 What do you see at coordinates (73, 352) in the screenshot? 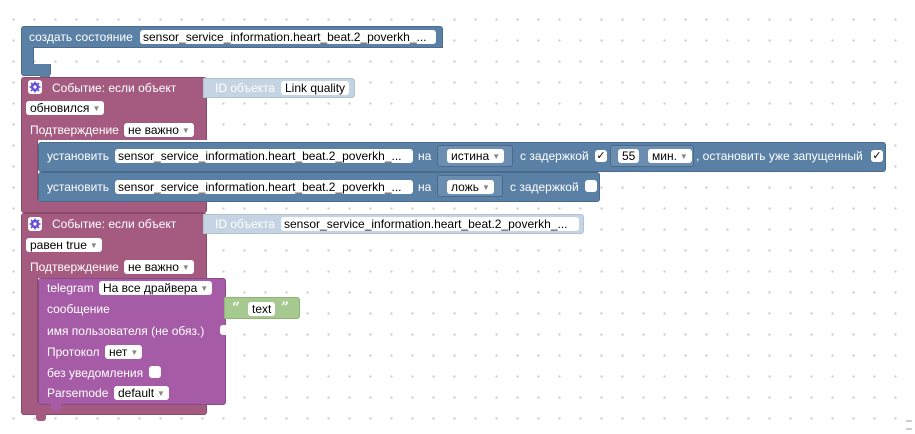
I see `telegram-protocol-label: Протокол` at bounding box center [73, 352].